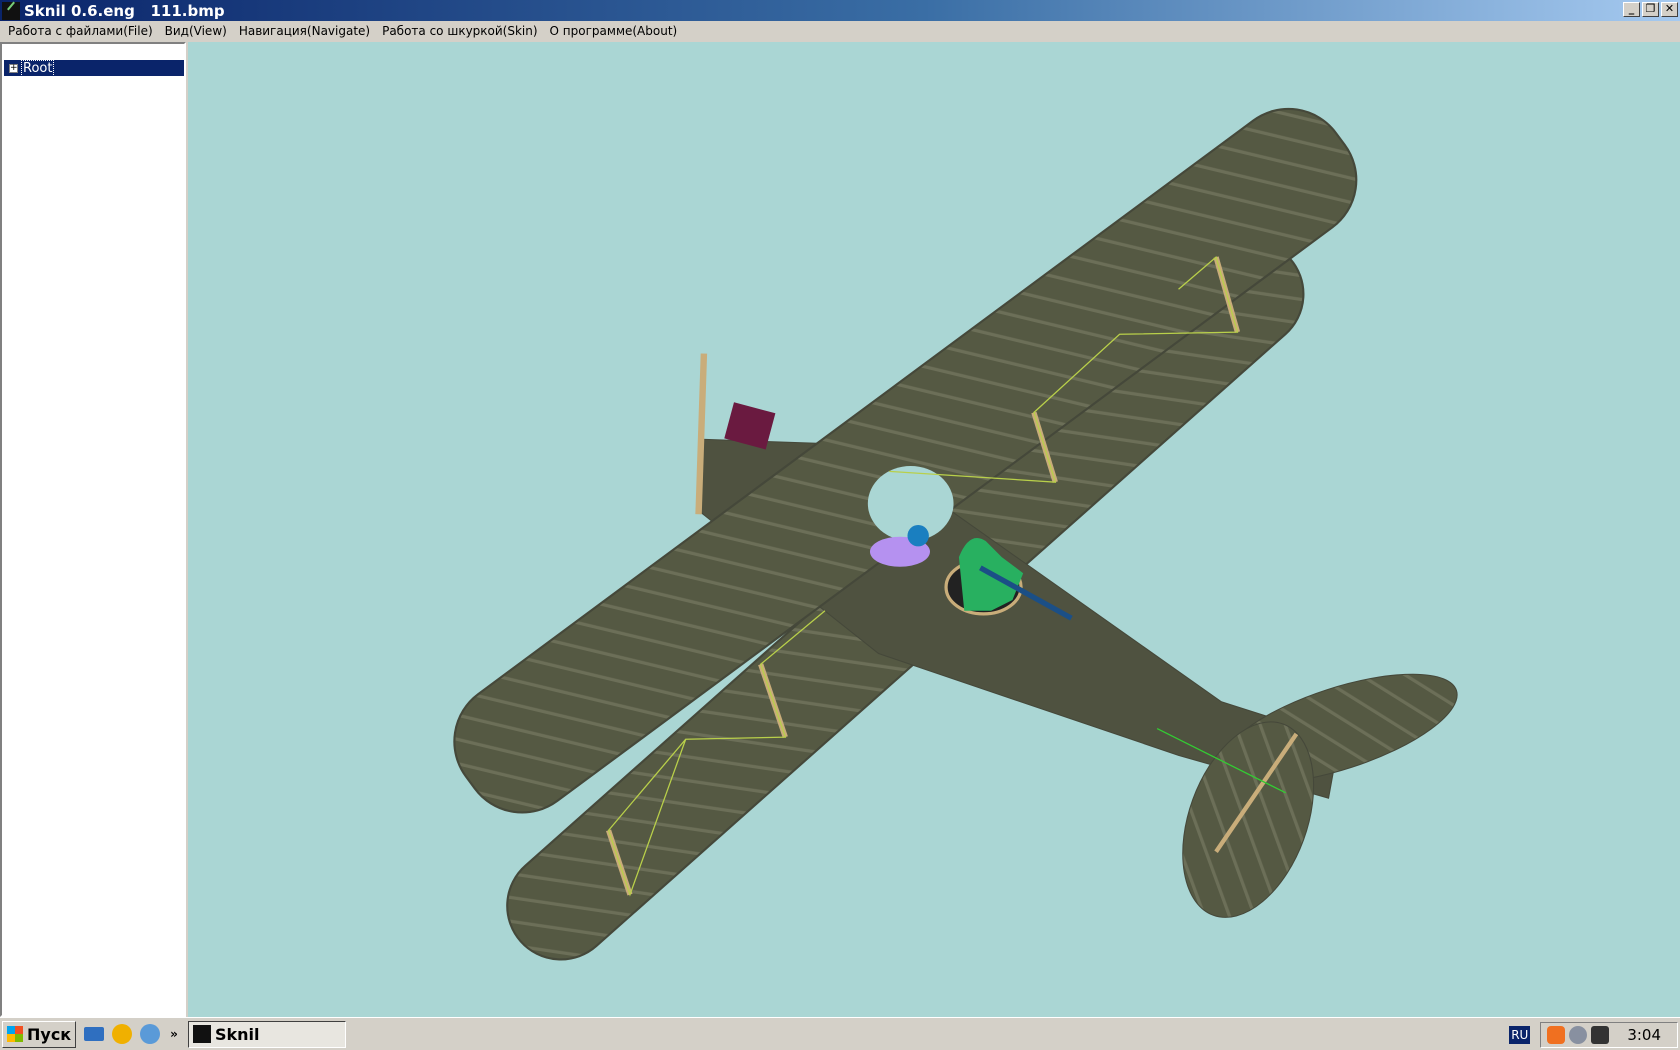 The image size is (1680, 1050). I want to click on minimize-button: _, so click(1631, 9).